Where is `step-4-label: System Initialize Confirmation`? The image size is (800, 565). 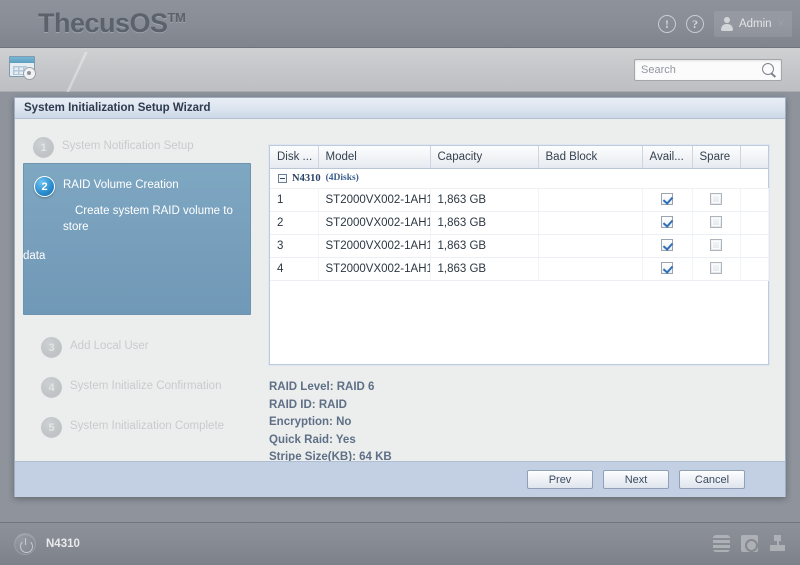 step-4-label: System Initialize Confirmation is located at coordinates (146, 386).